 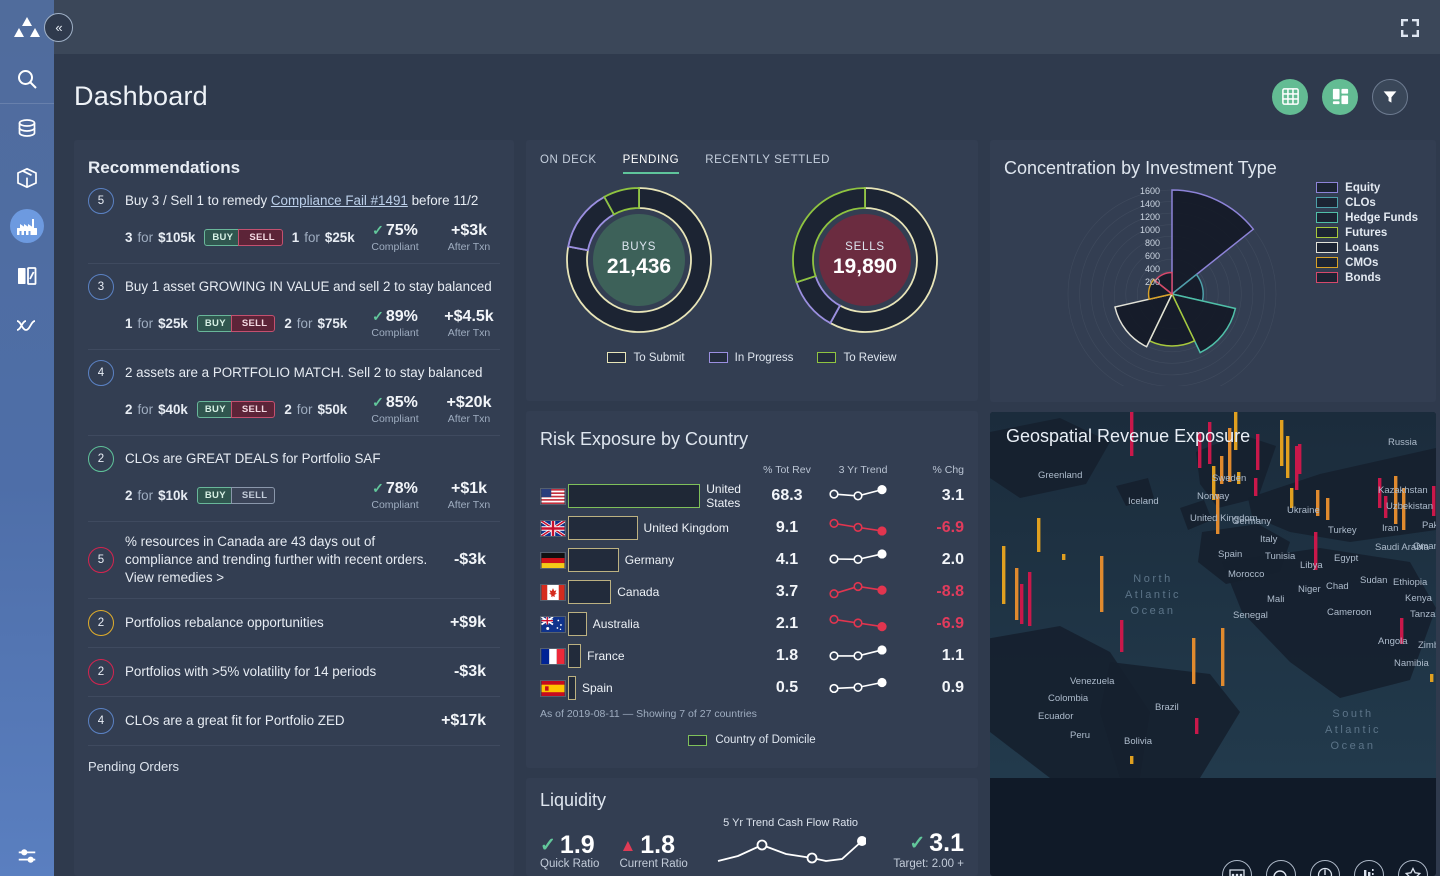 What do you see at coordinates (638, 592) in the screenshot?
I see `country-name: Canada` at bounding box center [638, 592].